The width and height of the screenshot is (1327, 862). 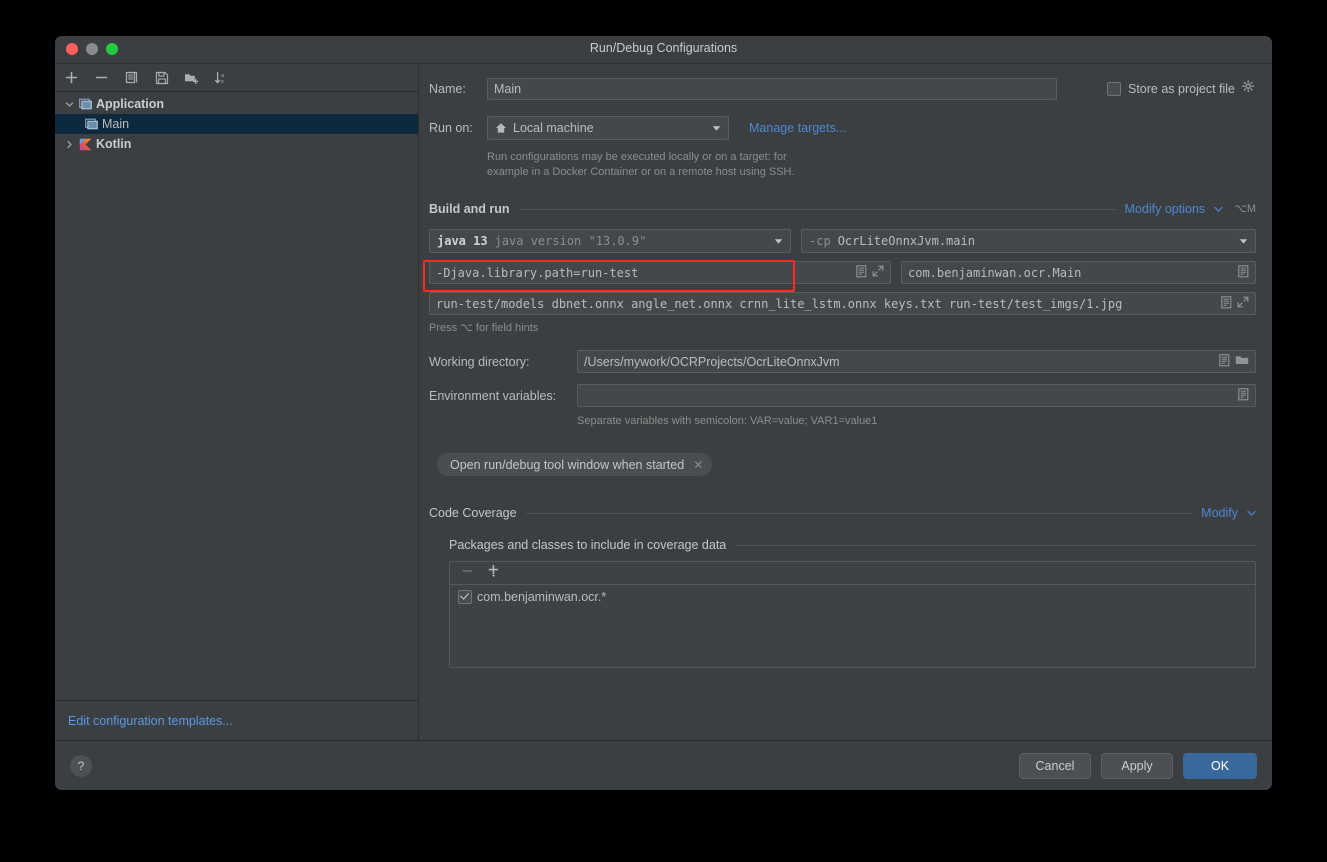 I want to click on dialog-footer: ? Cancel Apply OK, so click(x=663, y=765).